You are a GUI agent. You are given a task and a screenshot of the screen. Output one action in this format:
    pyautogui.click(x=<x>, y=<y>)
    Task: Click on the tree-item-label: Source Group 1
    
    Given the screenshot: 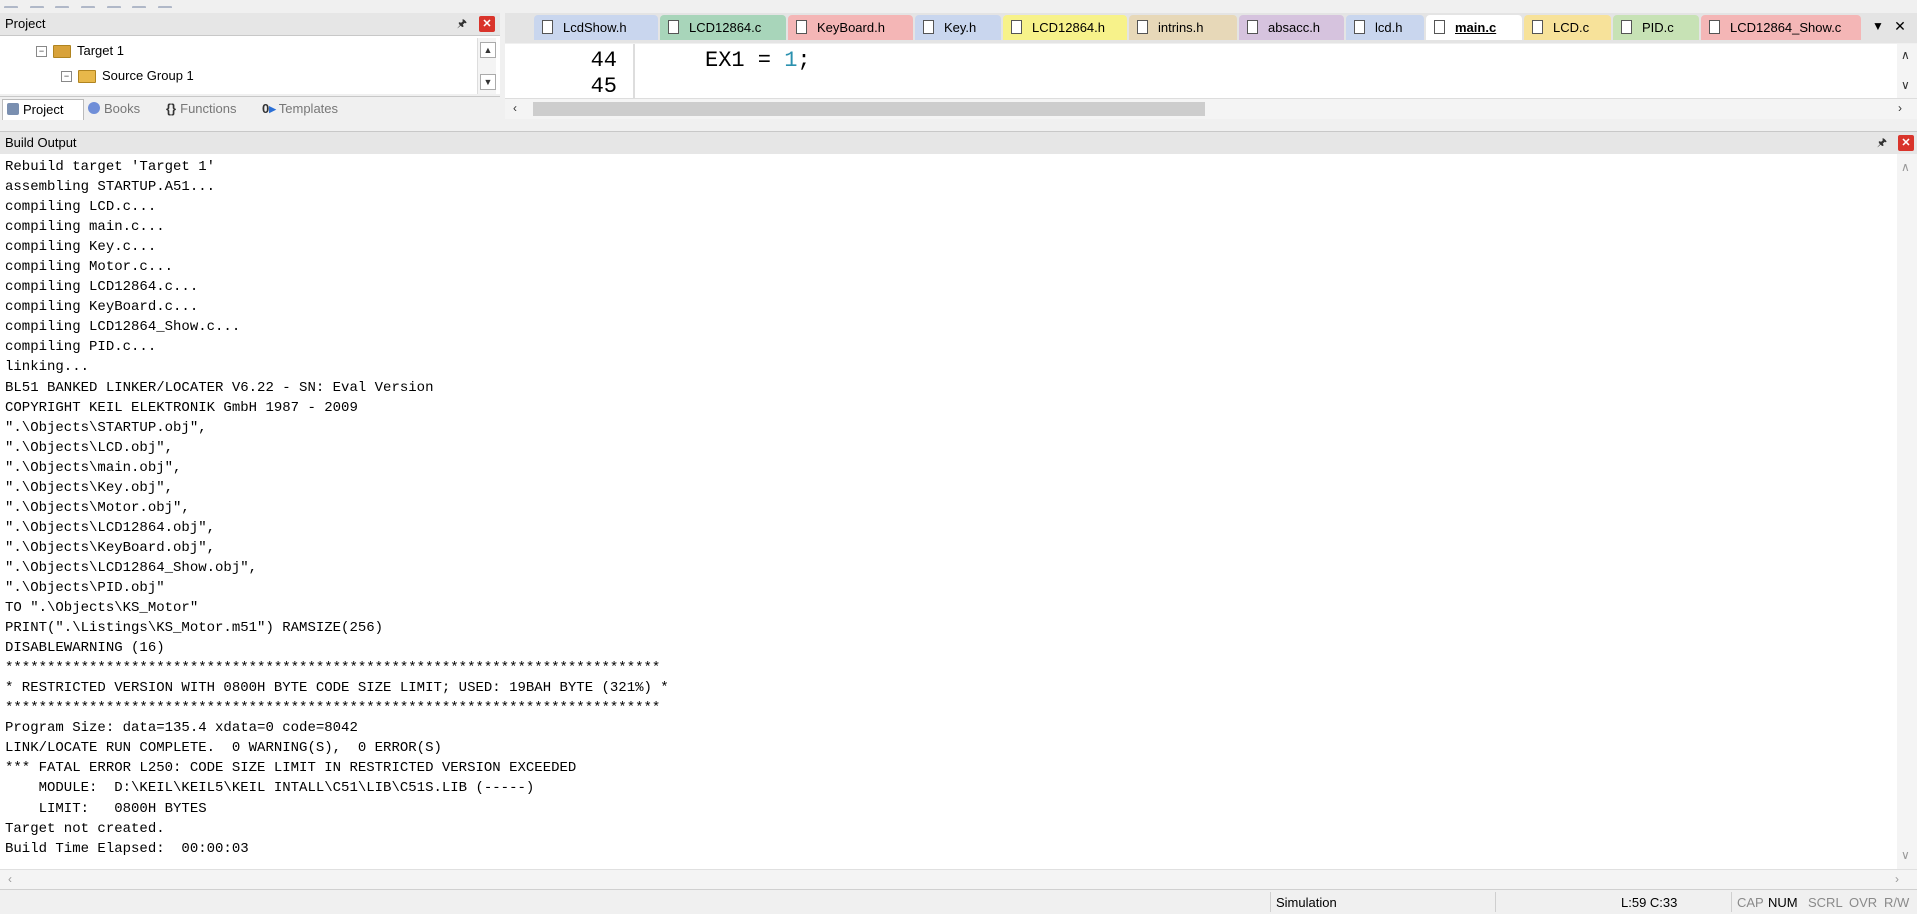 What is the action you would take?
    pyautogui.click(x=148, y=75)
    